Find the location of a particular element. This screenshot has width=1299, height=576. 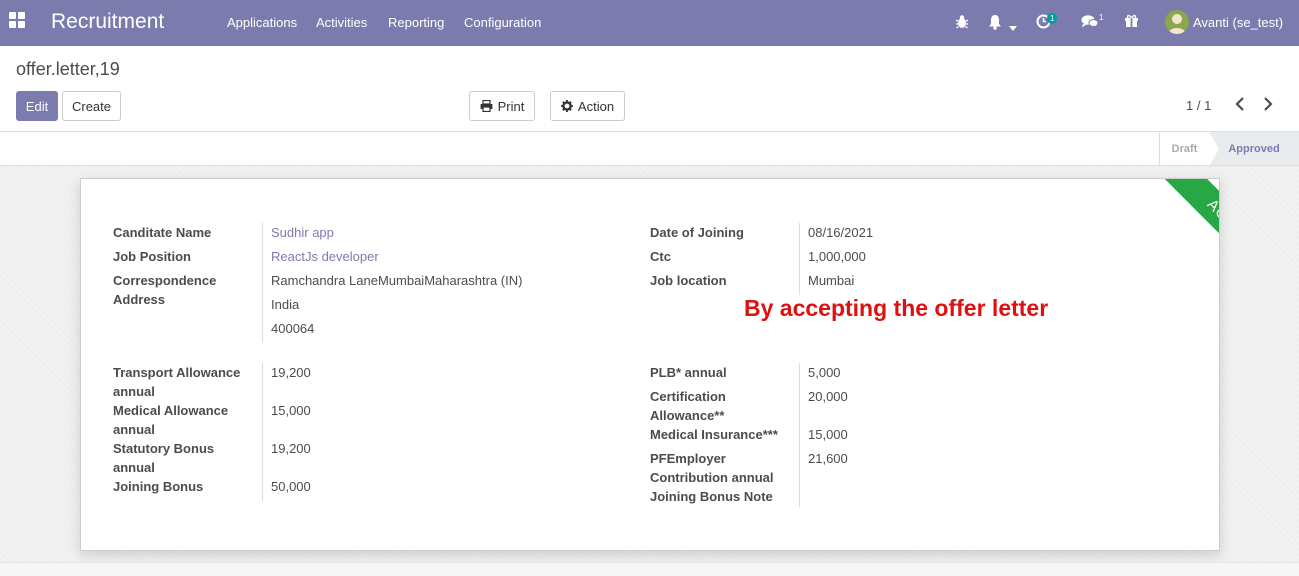

certification-allowance-value: 20,000 is located at coordinates (828, 396).